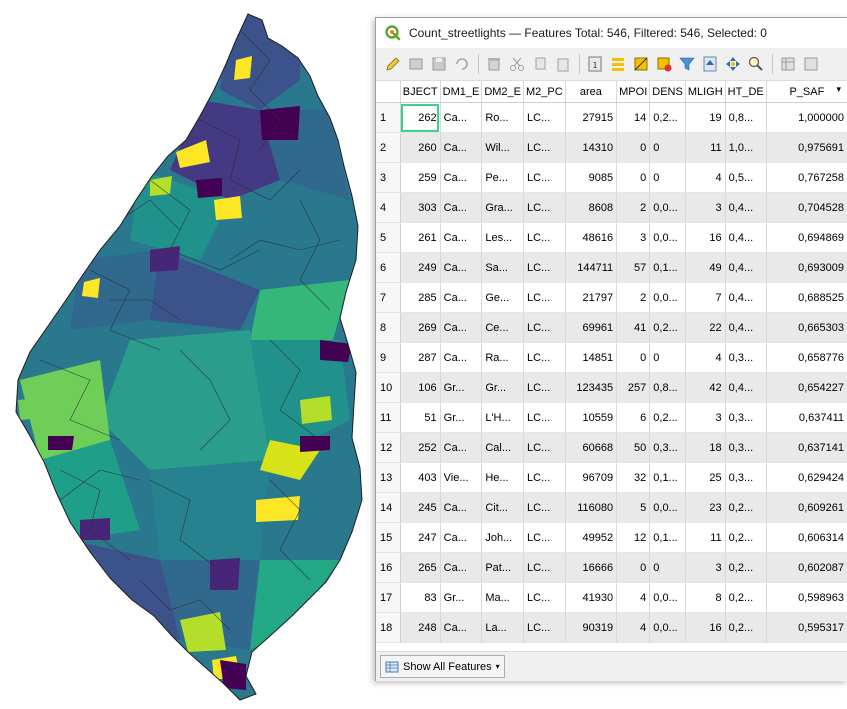 Image resolution: width=847 pixels, height=709 pixels. I want to click on table-cell: 32, so click(633, 477).